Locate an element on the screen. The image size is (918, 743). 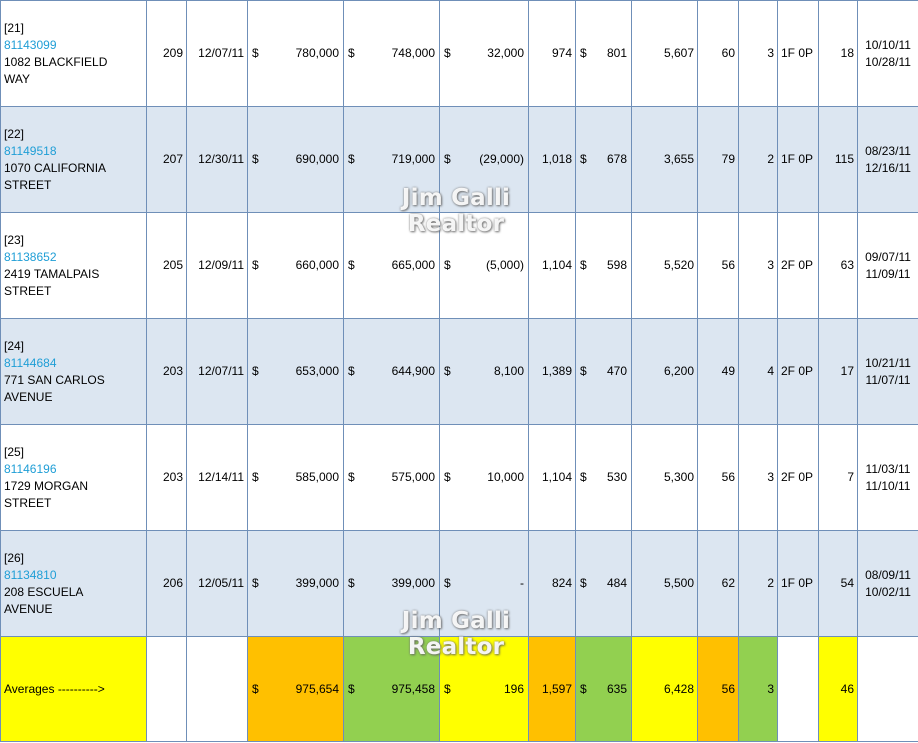
sale-price: 575,000 is located at coordinates (413, 477).